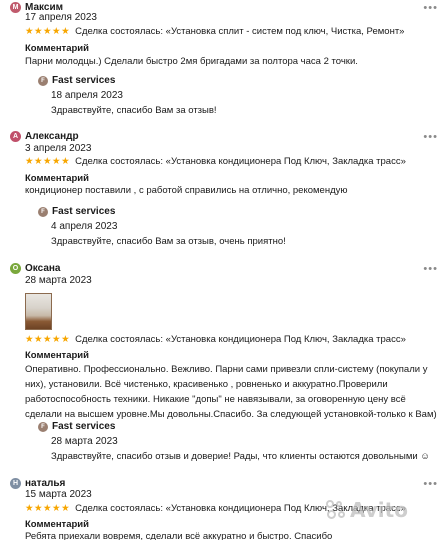  I want to click on review-date: 17 апреля 2023, so click(61, 17).